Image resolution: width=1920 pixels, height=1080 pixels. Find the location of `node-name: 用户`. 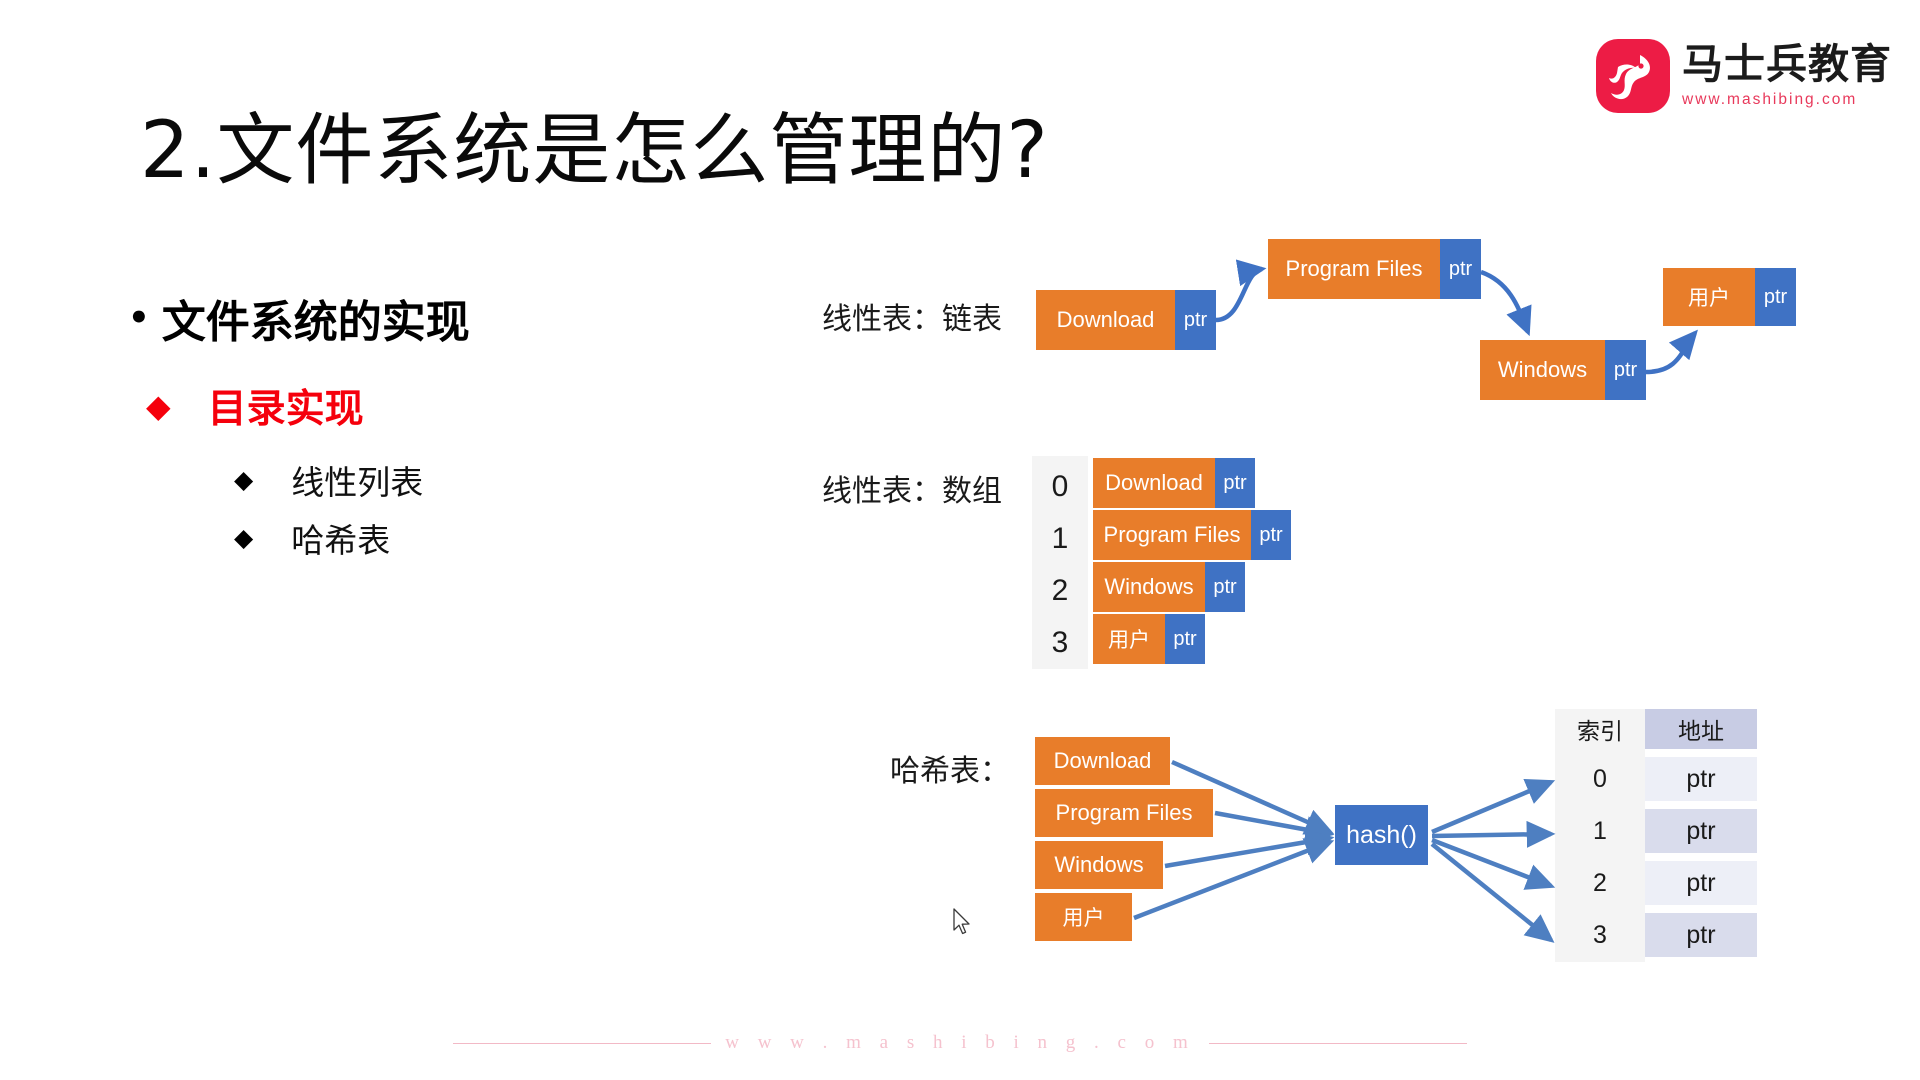

node-name: 用户 is located at coordinates (1709, 297).